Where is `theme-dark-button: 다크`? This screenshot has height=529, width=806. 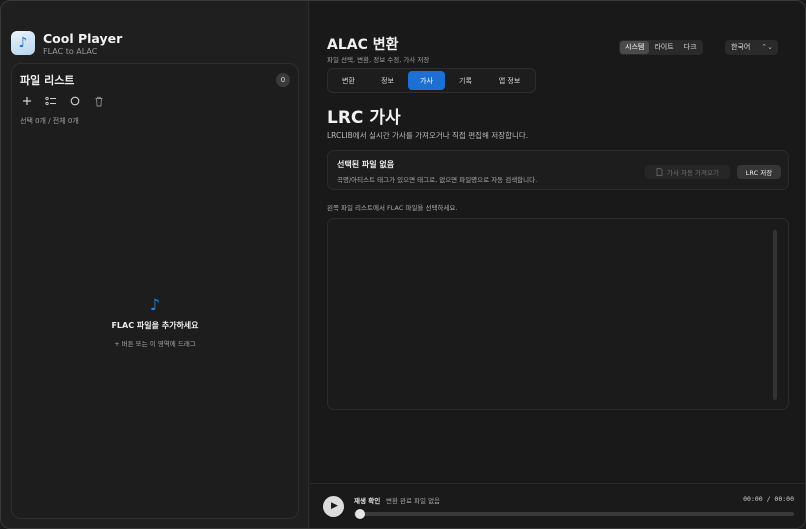 theme-dark-button: 다크 is located at coordinates (690, 47).